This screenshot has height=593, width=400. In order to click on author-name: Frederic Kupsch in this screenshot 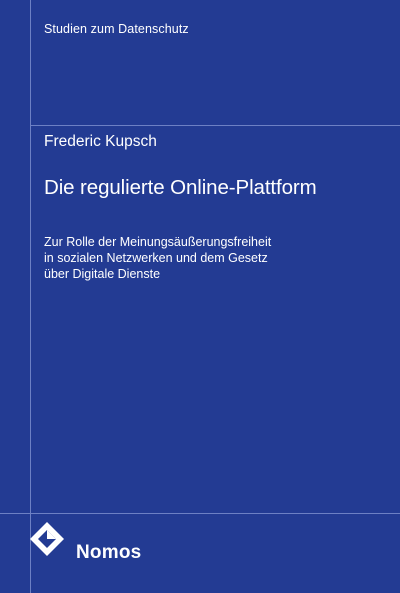, I will do `click(100, 141)`.